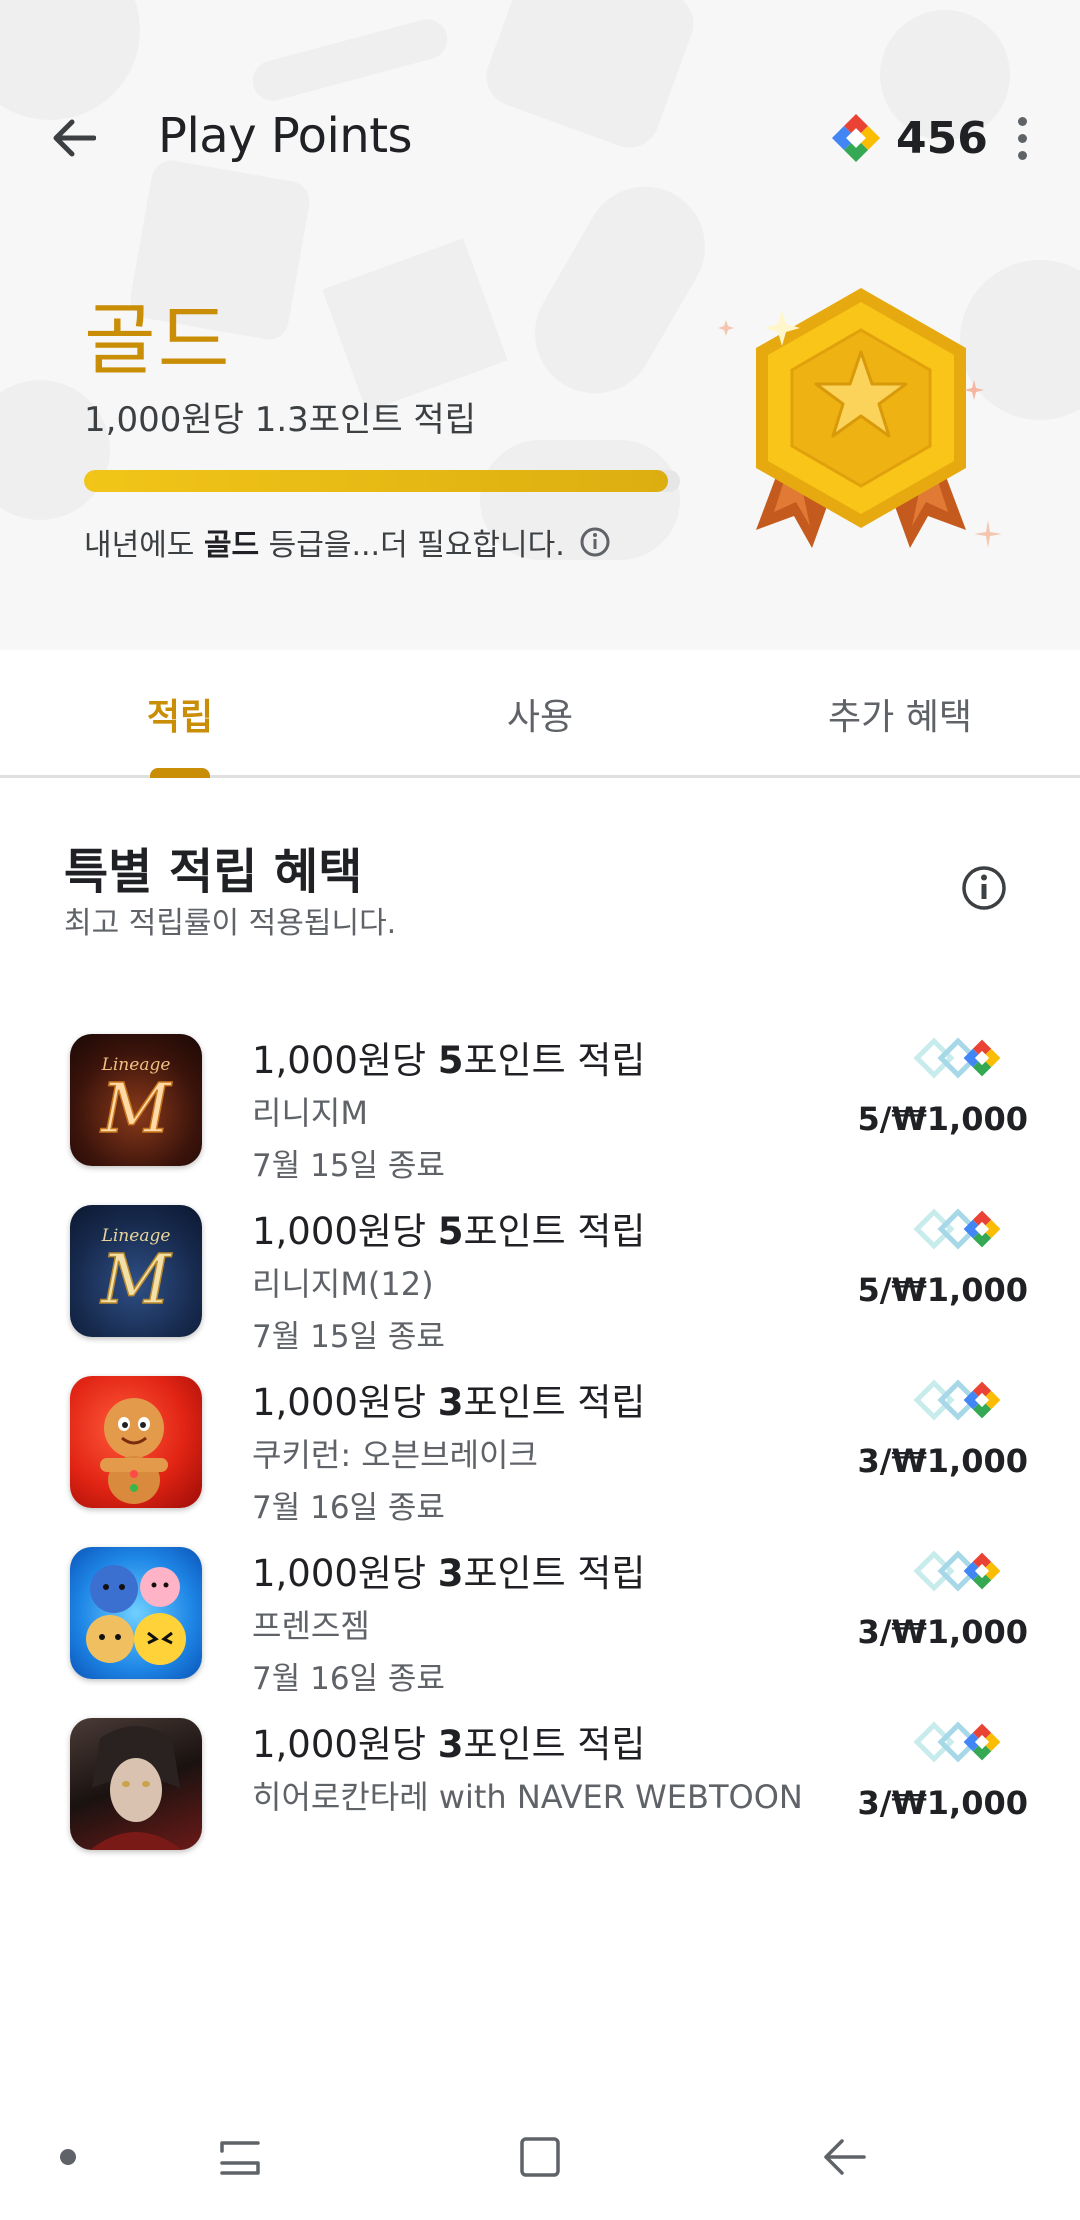 This screenshot has height=2220, width=1080. What do you see at coordinates (856, 138) in the screenshot?
I see `play-points-icon` at bounding box center [856, 138].